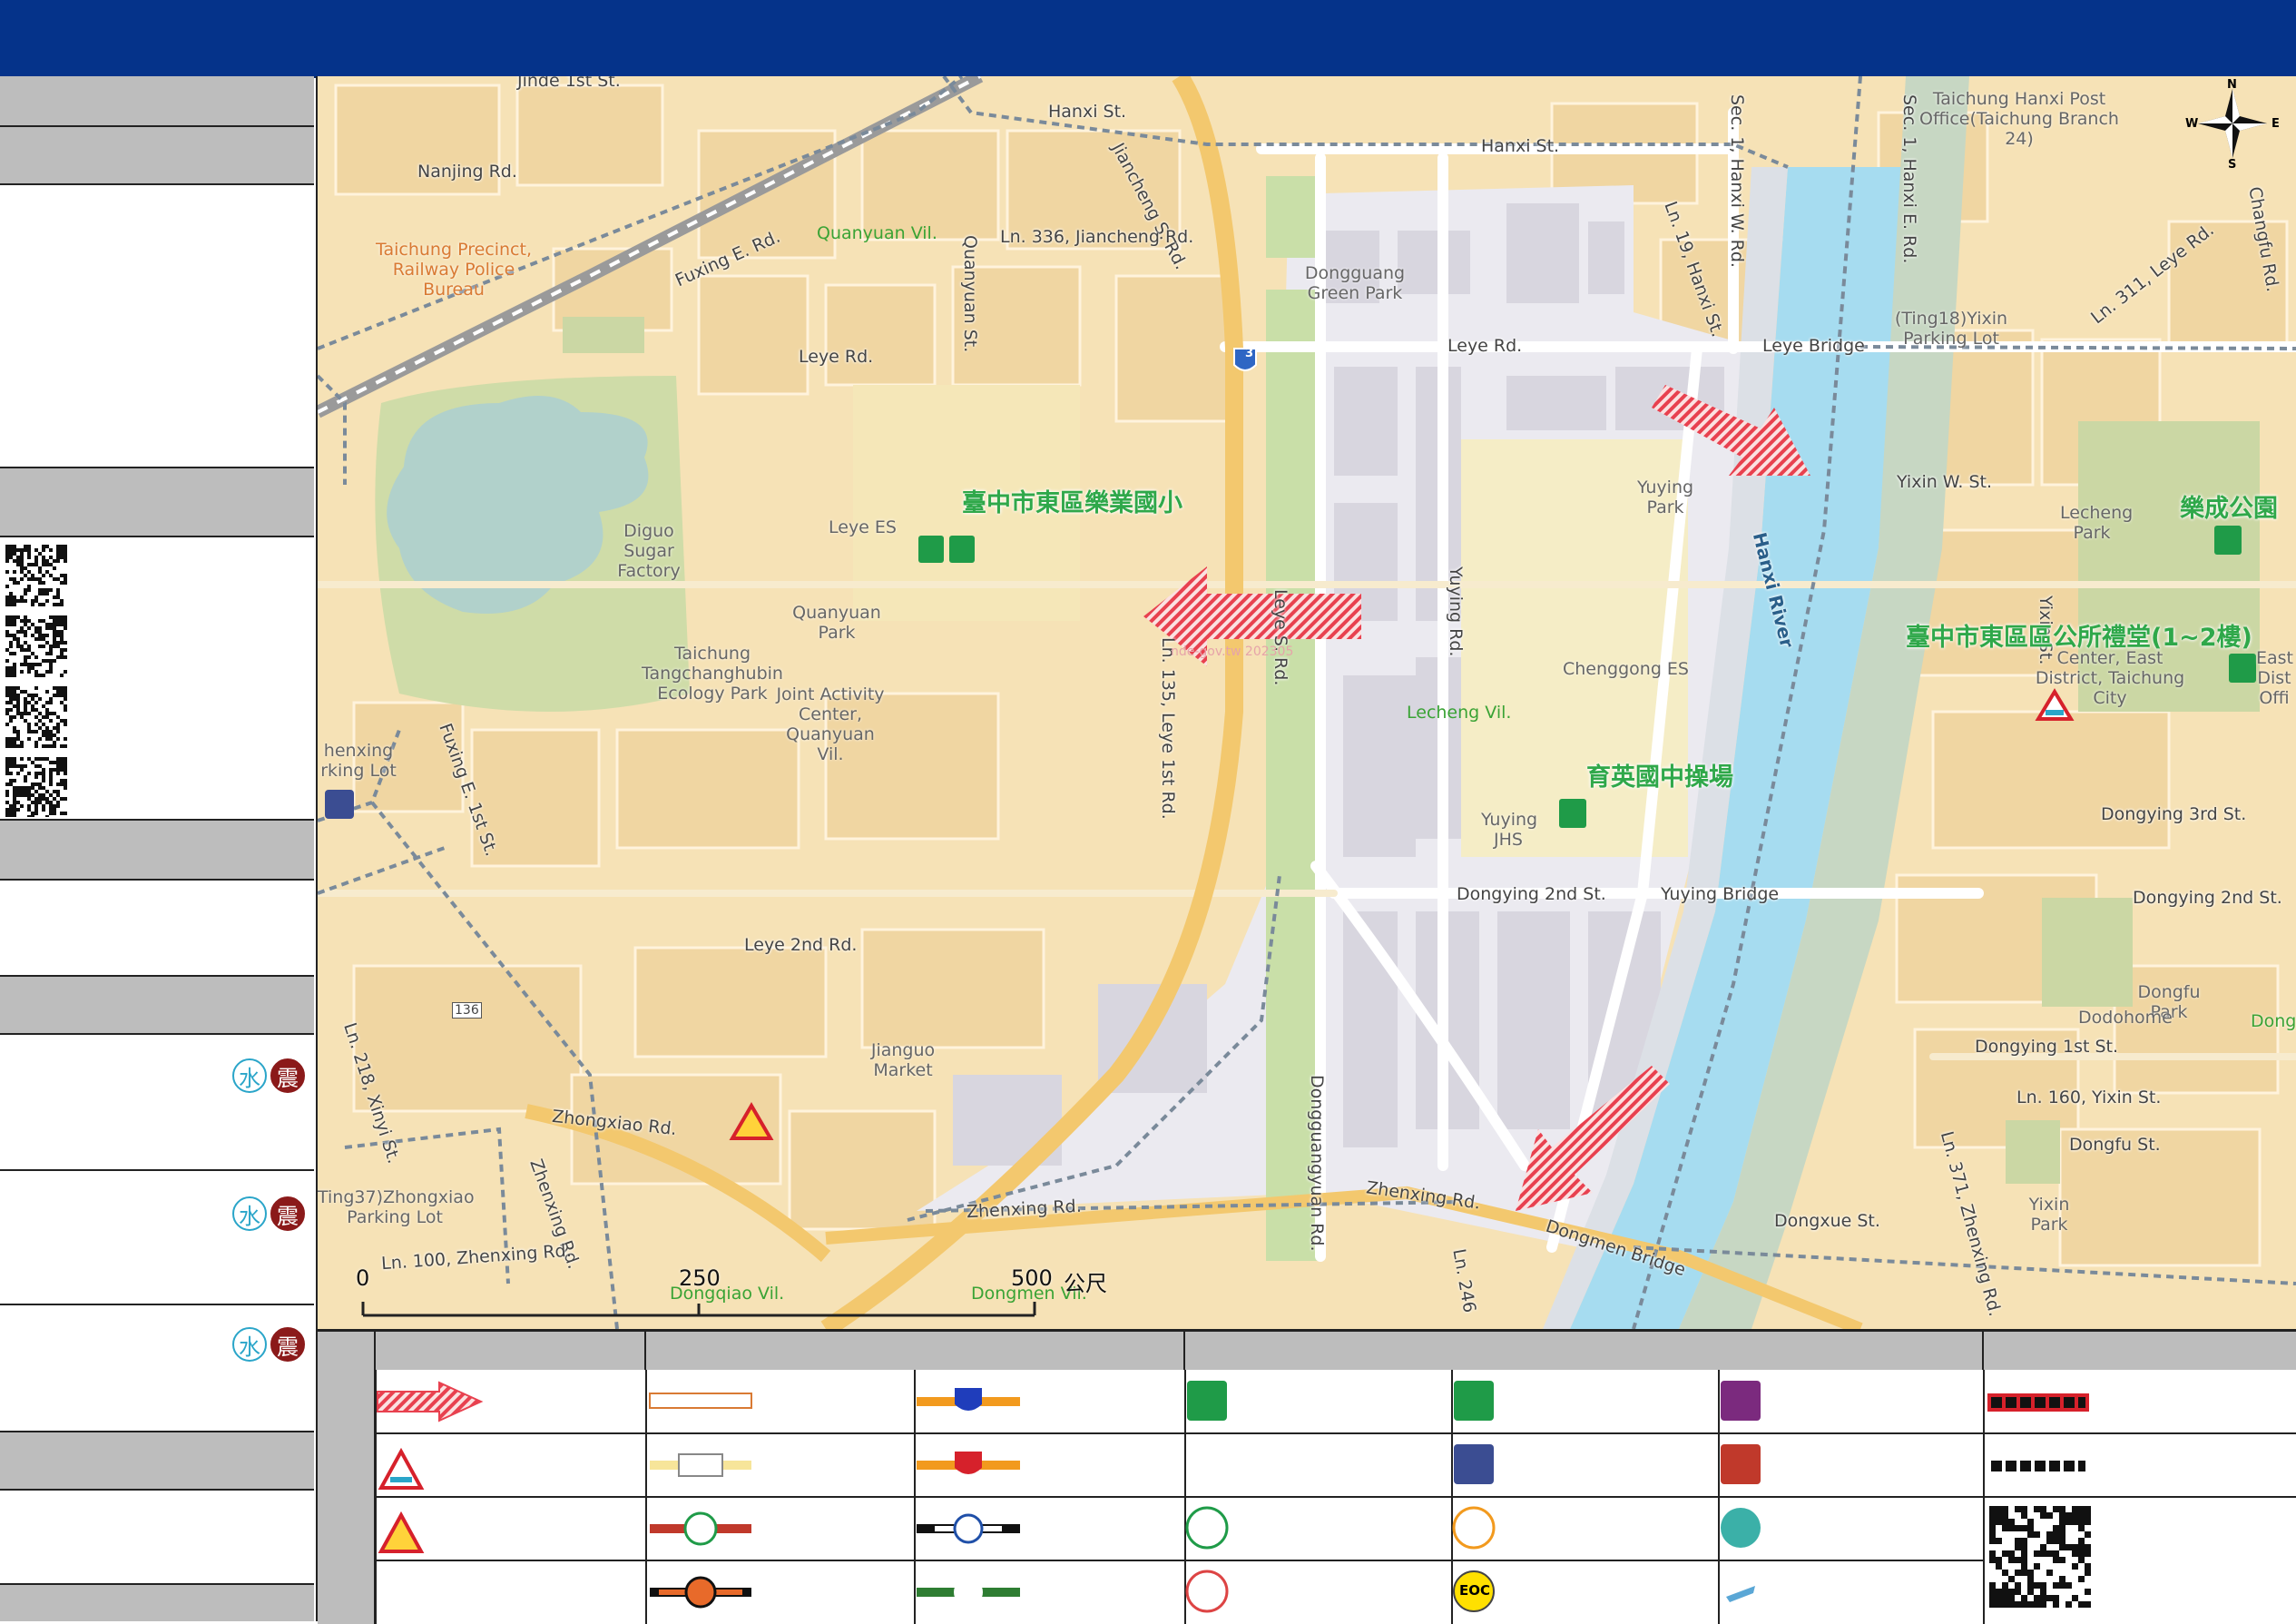  What do you see at coordinates (1813, 346) in the screenshot?
I see `road-label: Leye Bridge` at bounding box center [1813, 346].